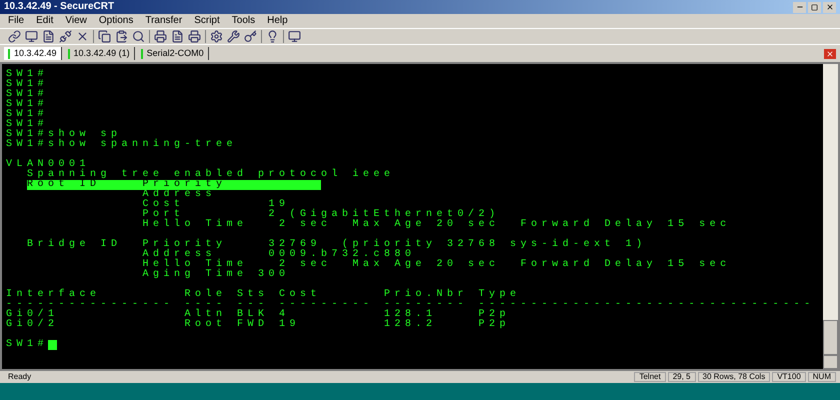 The image size is (840, 400). Describe the element at coordinates (258, 315) in the screenshot. I see `terminal-line: Gi0/1 Altn BLK 4 128.1 P2p` at that location.